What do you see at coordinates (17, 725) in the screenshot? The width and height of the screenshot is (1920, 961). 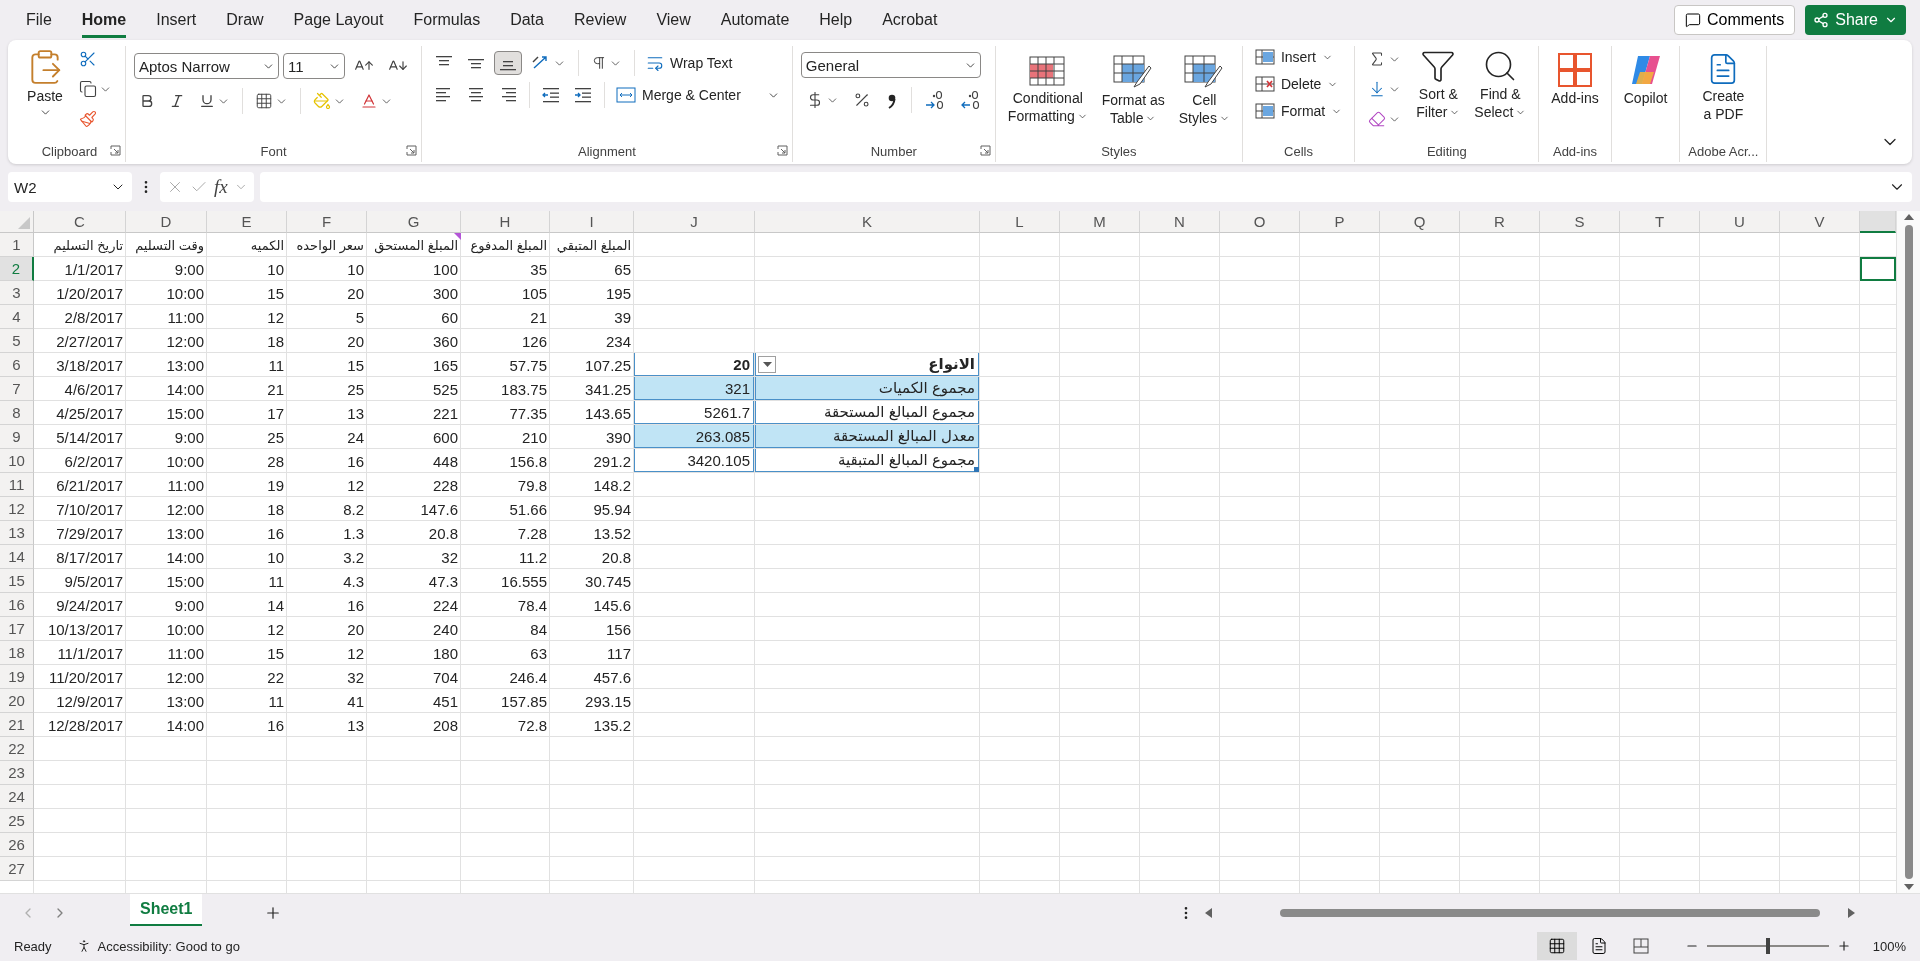 I see `row-header: 21` at bounding box center [17, 725].